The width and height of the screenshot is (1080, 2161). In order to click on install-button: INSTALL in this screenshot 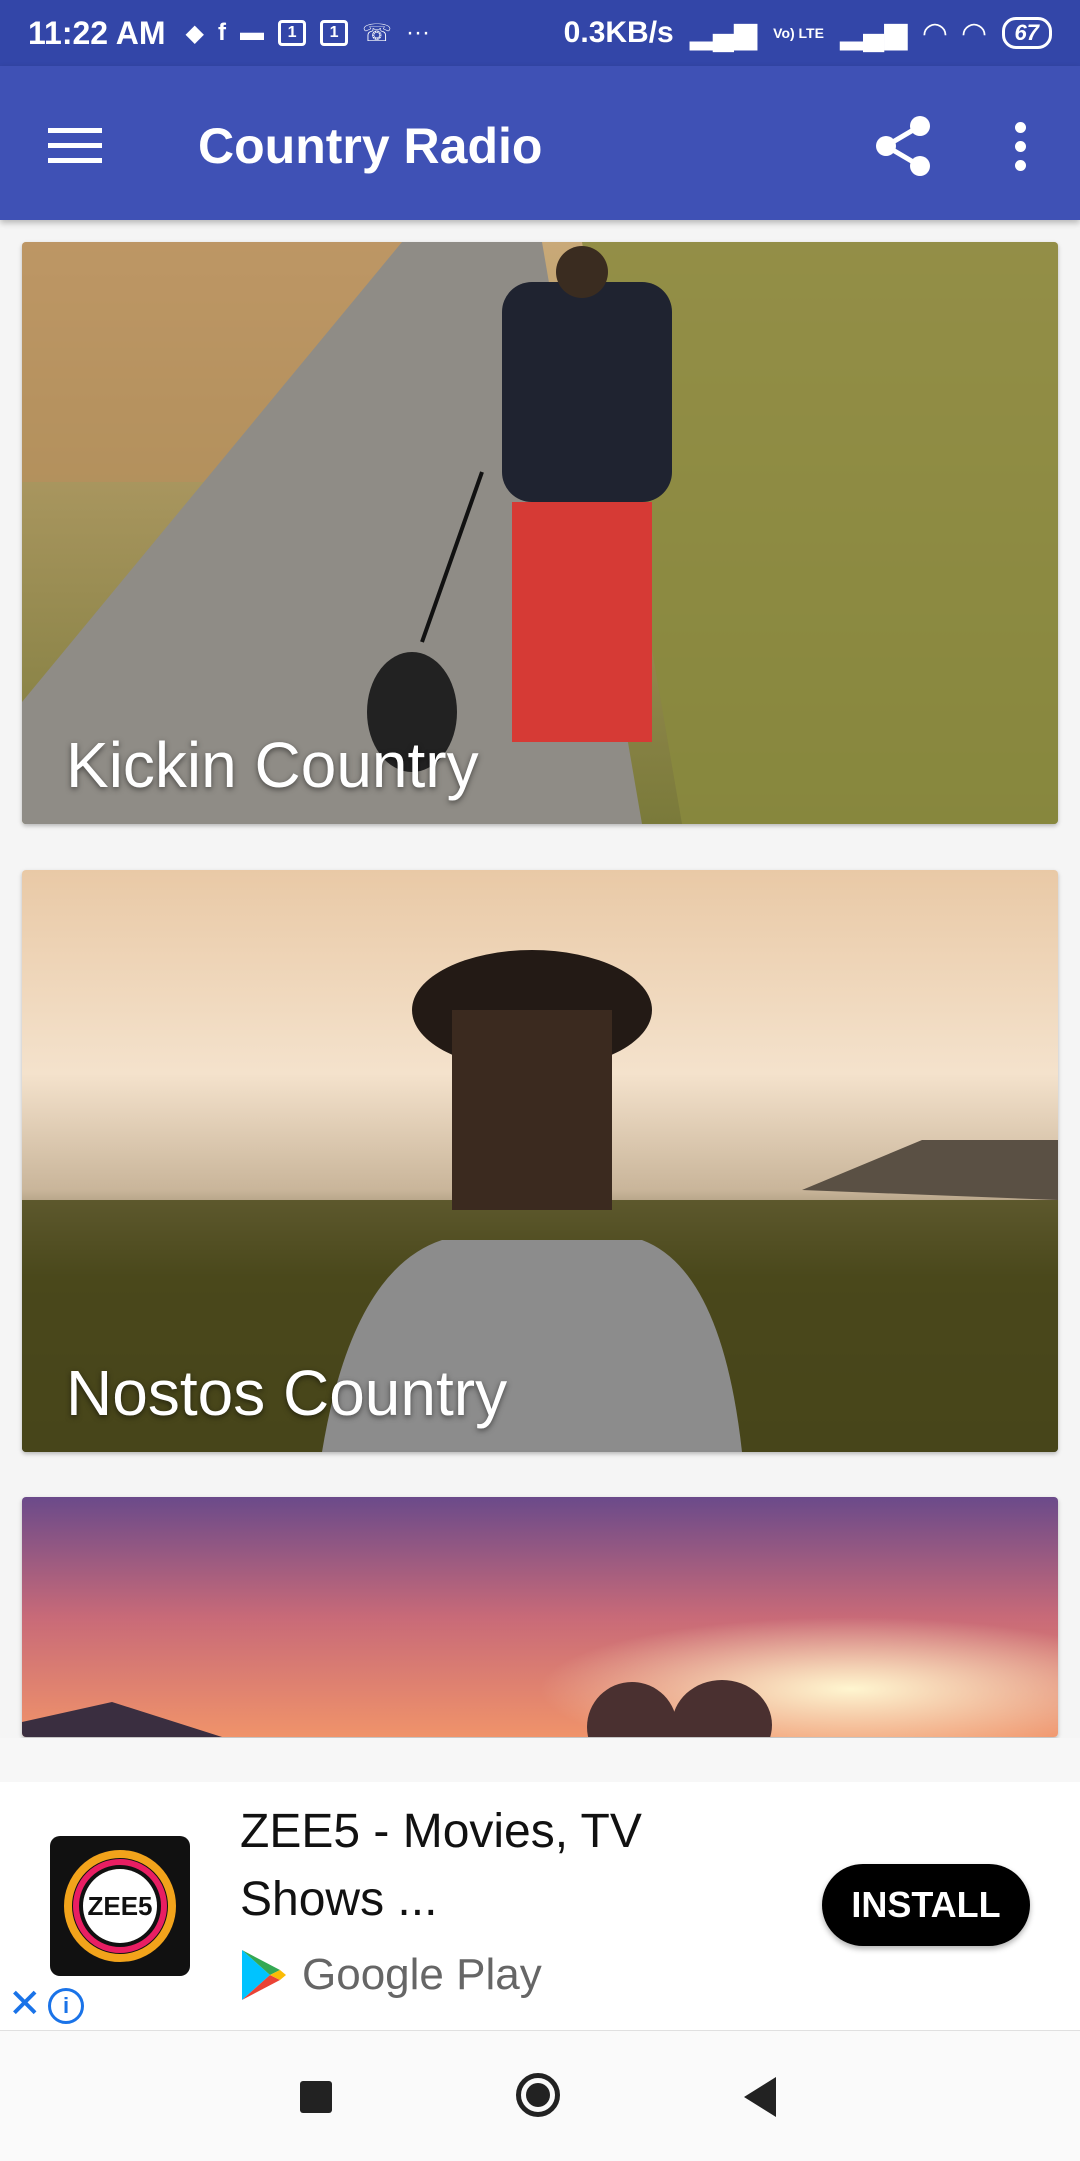, I will do `click(926, 1905)`.